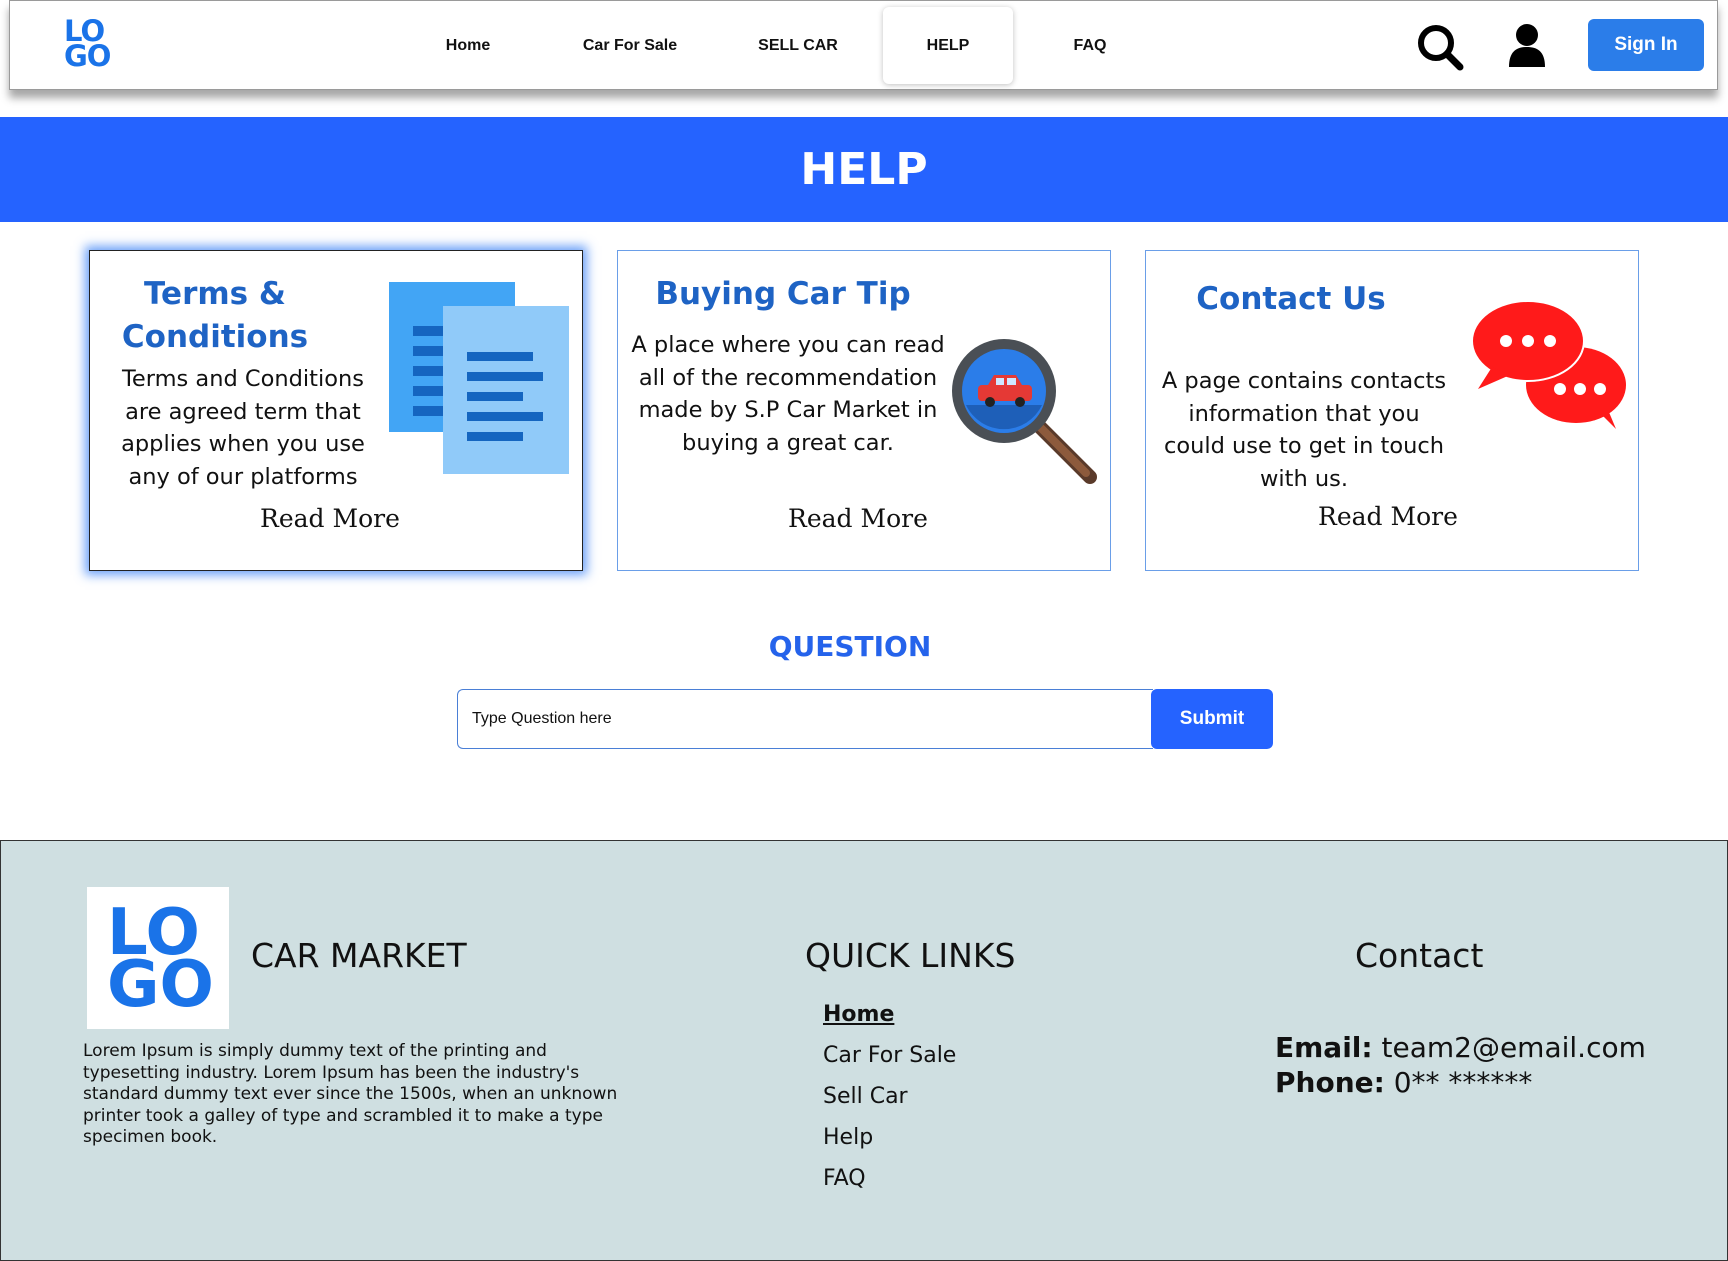  I want to click on logo: LO GO, so click(95, 46).